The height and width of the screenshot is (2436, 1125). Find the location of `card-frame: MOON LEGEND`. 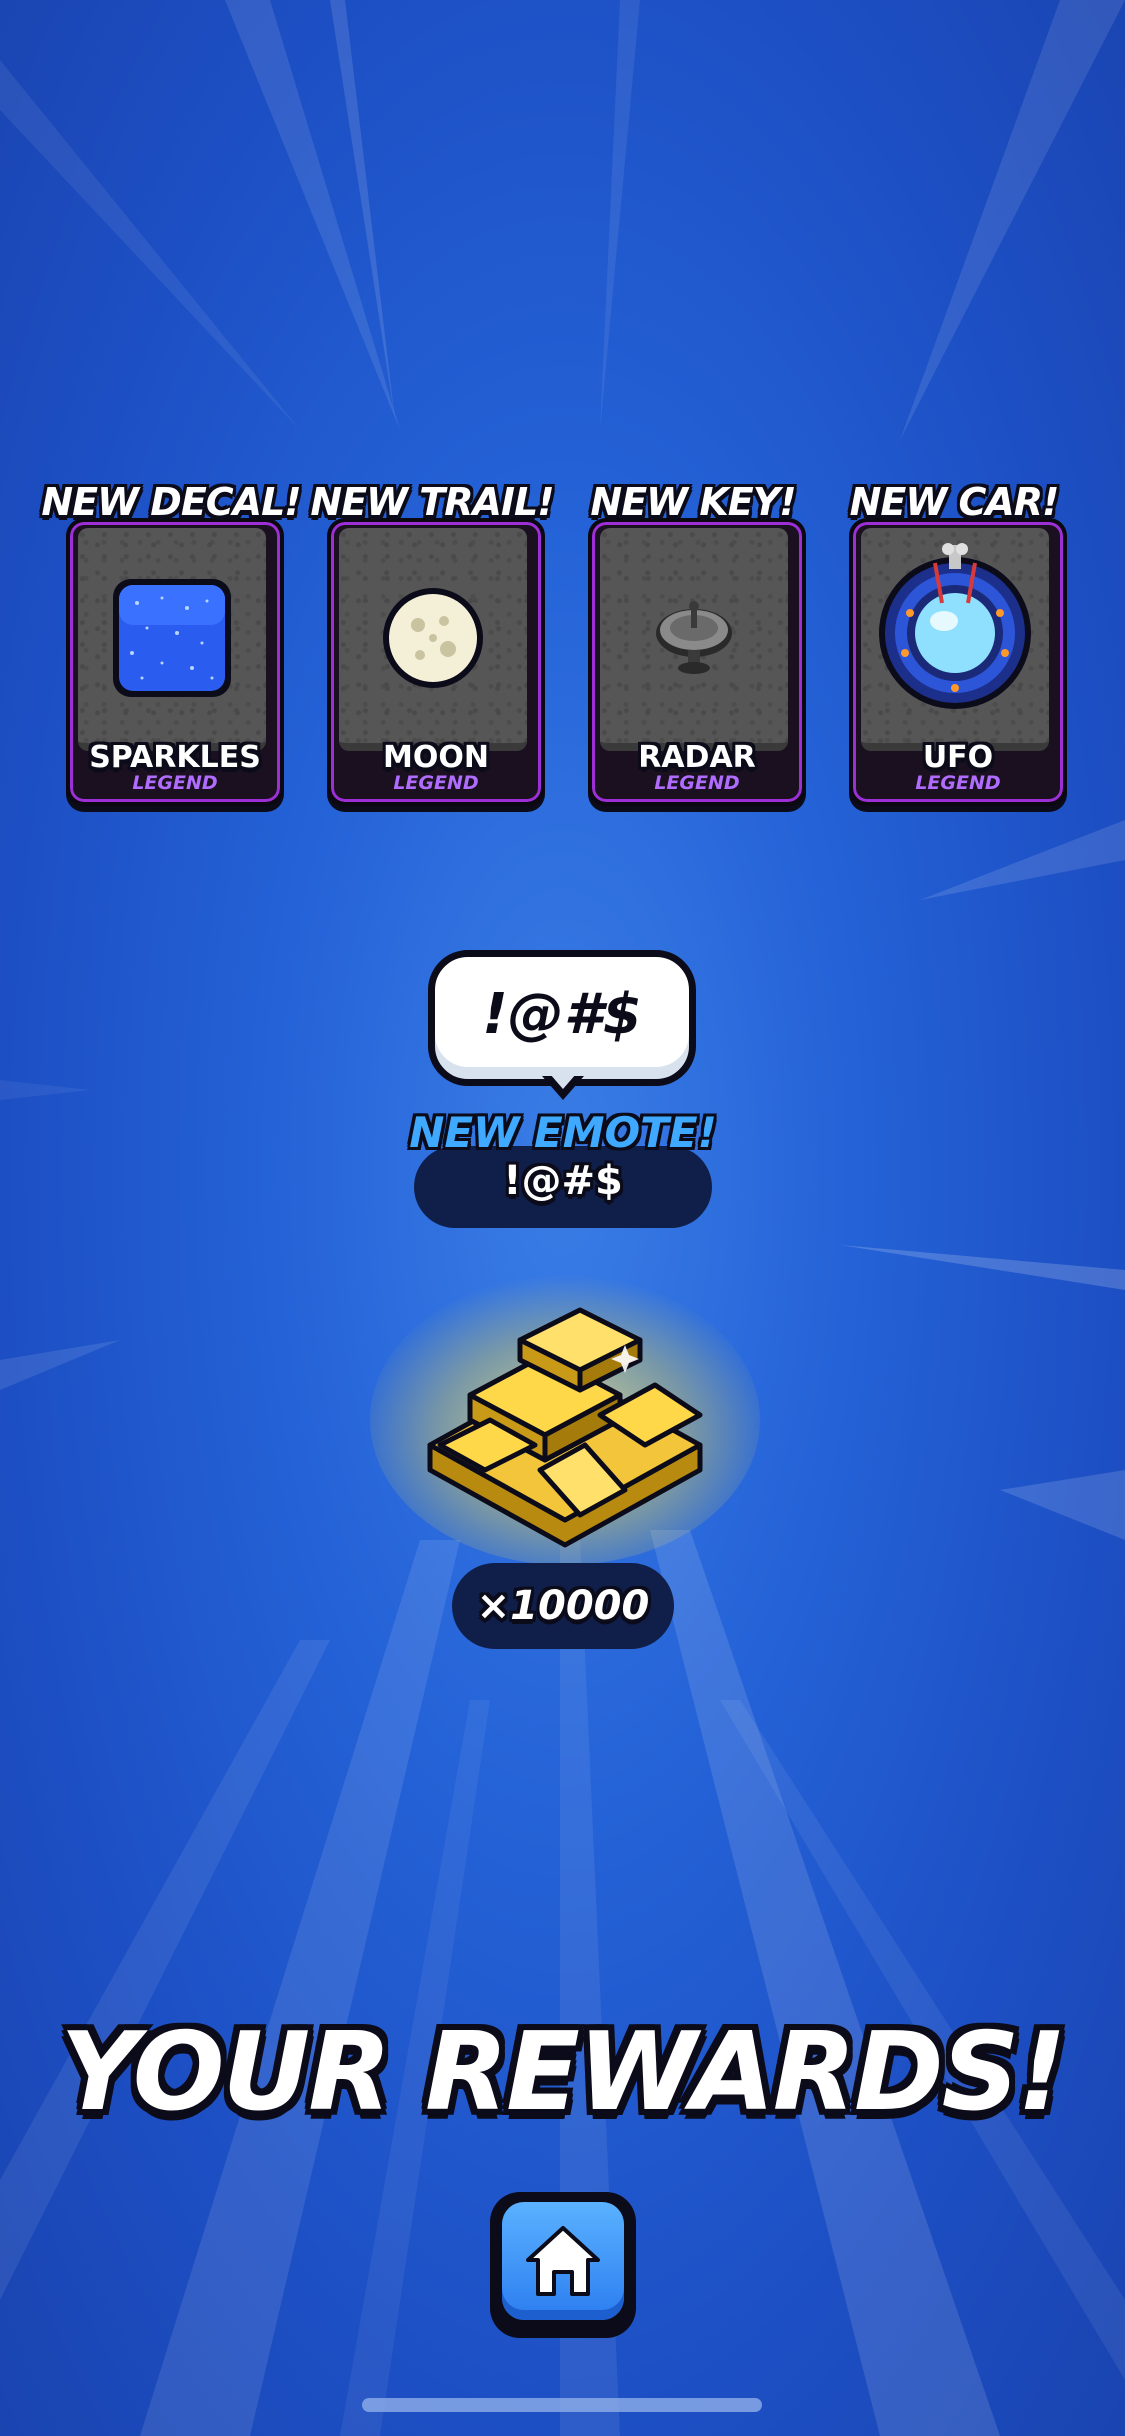

card-frame: MOON LEGEND is located at coordinates (436, 662).